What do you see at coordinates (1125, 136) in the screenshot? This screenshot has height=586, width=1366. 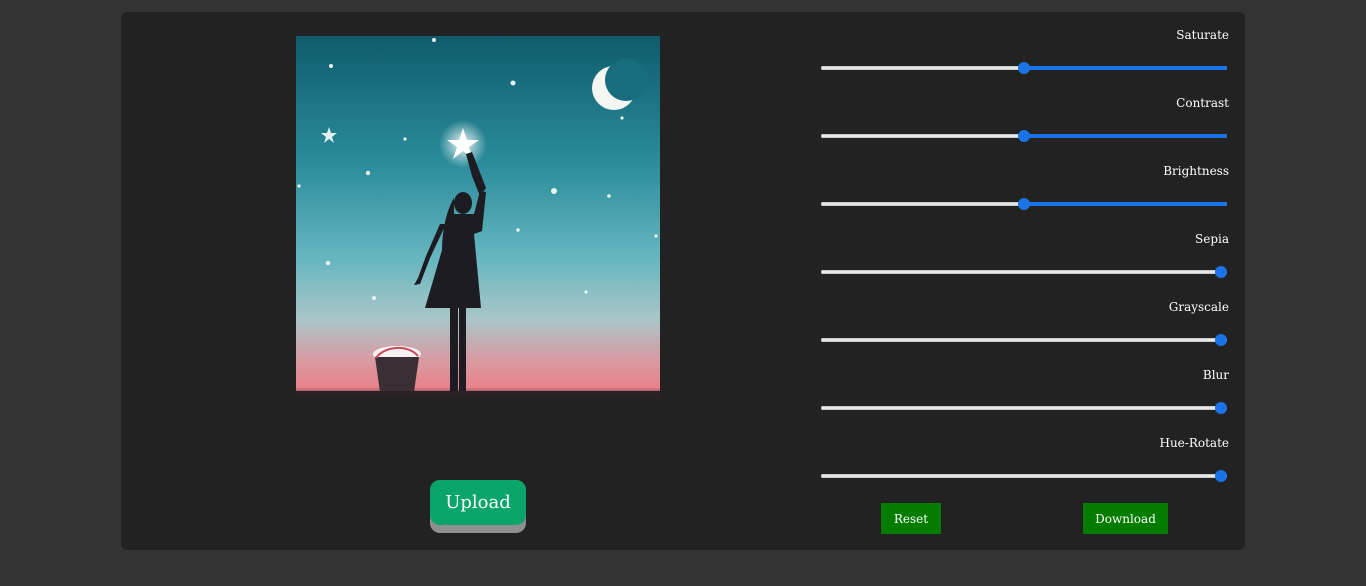 I see `contrast-slider-fill` at bounding box center [1125, 136].